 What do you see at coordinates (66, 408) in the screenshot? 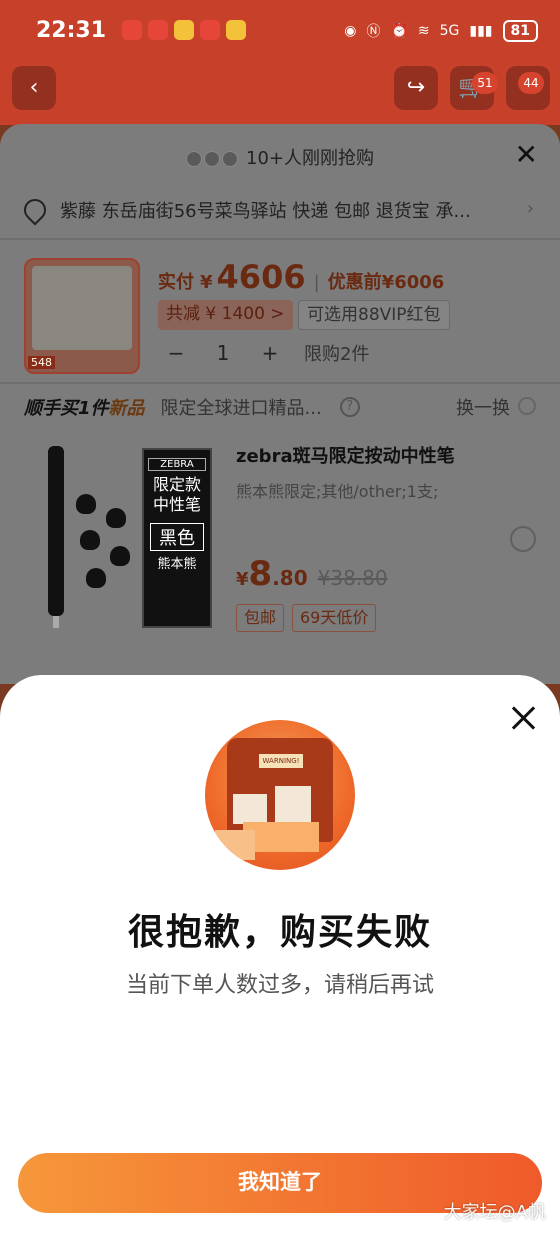
I see `addon-title: 顺手买1件` at bounding box center [66, 408].